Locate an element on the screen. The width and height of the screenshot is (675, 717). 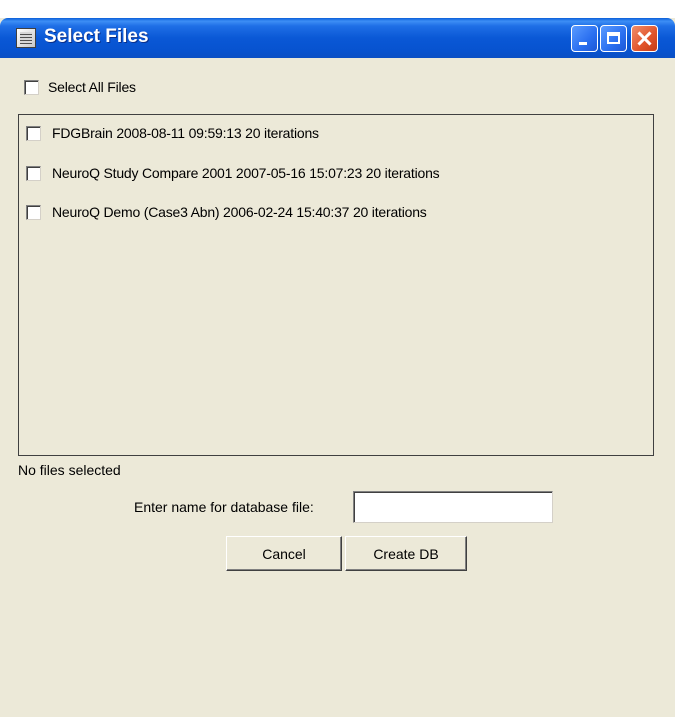
desktop-strip is located at coordinates (337, 9).